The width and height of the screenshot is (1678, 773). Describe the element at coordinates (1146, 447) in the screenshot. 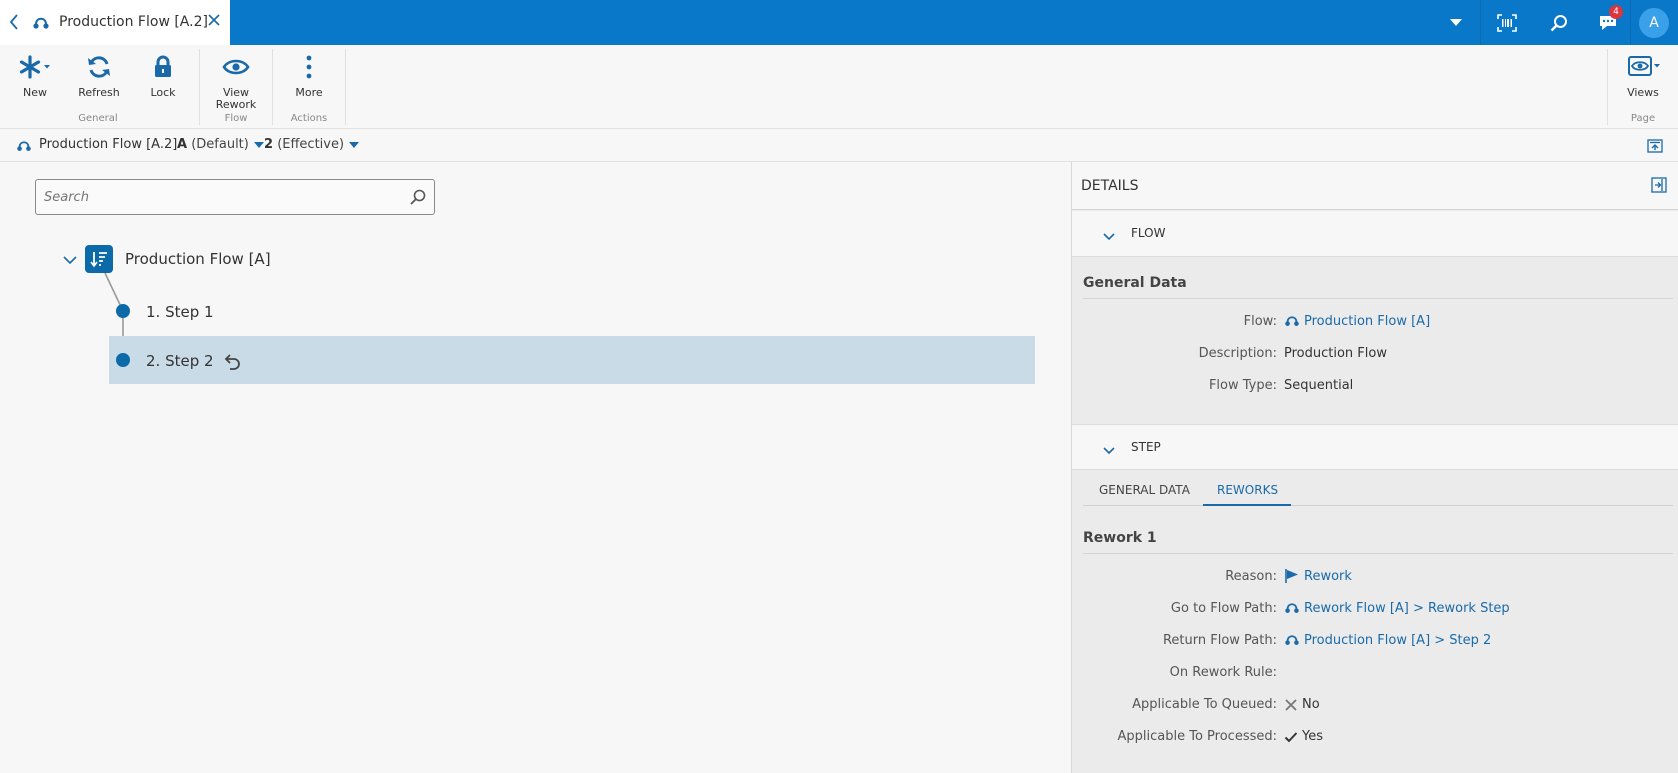

I see `step-section-title: STEP` at that location.